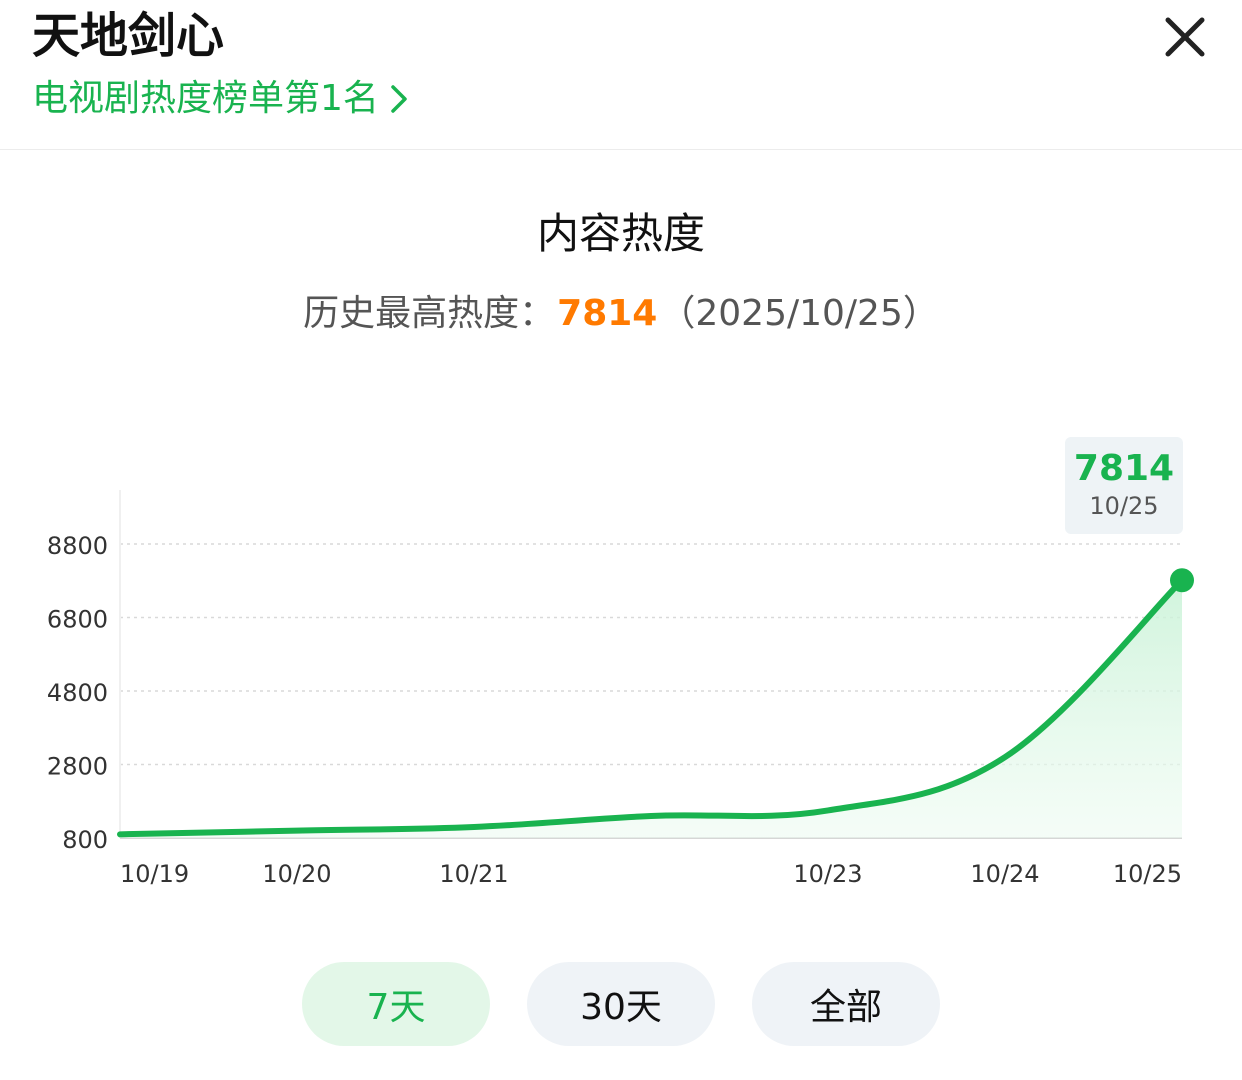 This screenshot has height=1080, width=1242. I want to click on y-tick-label: 4800, so click(77, 693).